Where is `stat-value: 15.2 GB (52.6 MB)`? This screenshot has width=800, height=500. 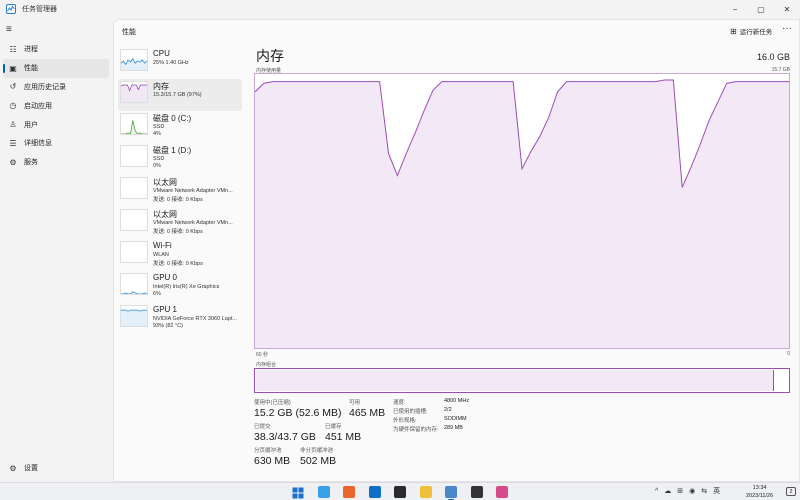
stat-value: 15.2 GB (52.6 MB) is located at coordinates (298, 413).